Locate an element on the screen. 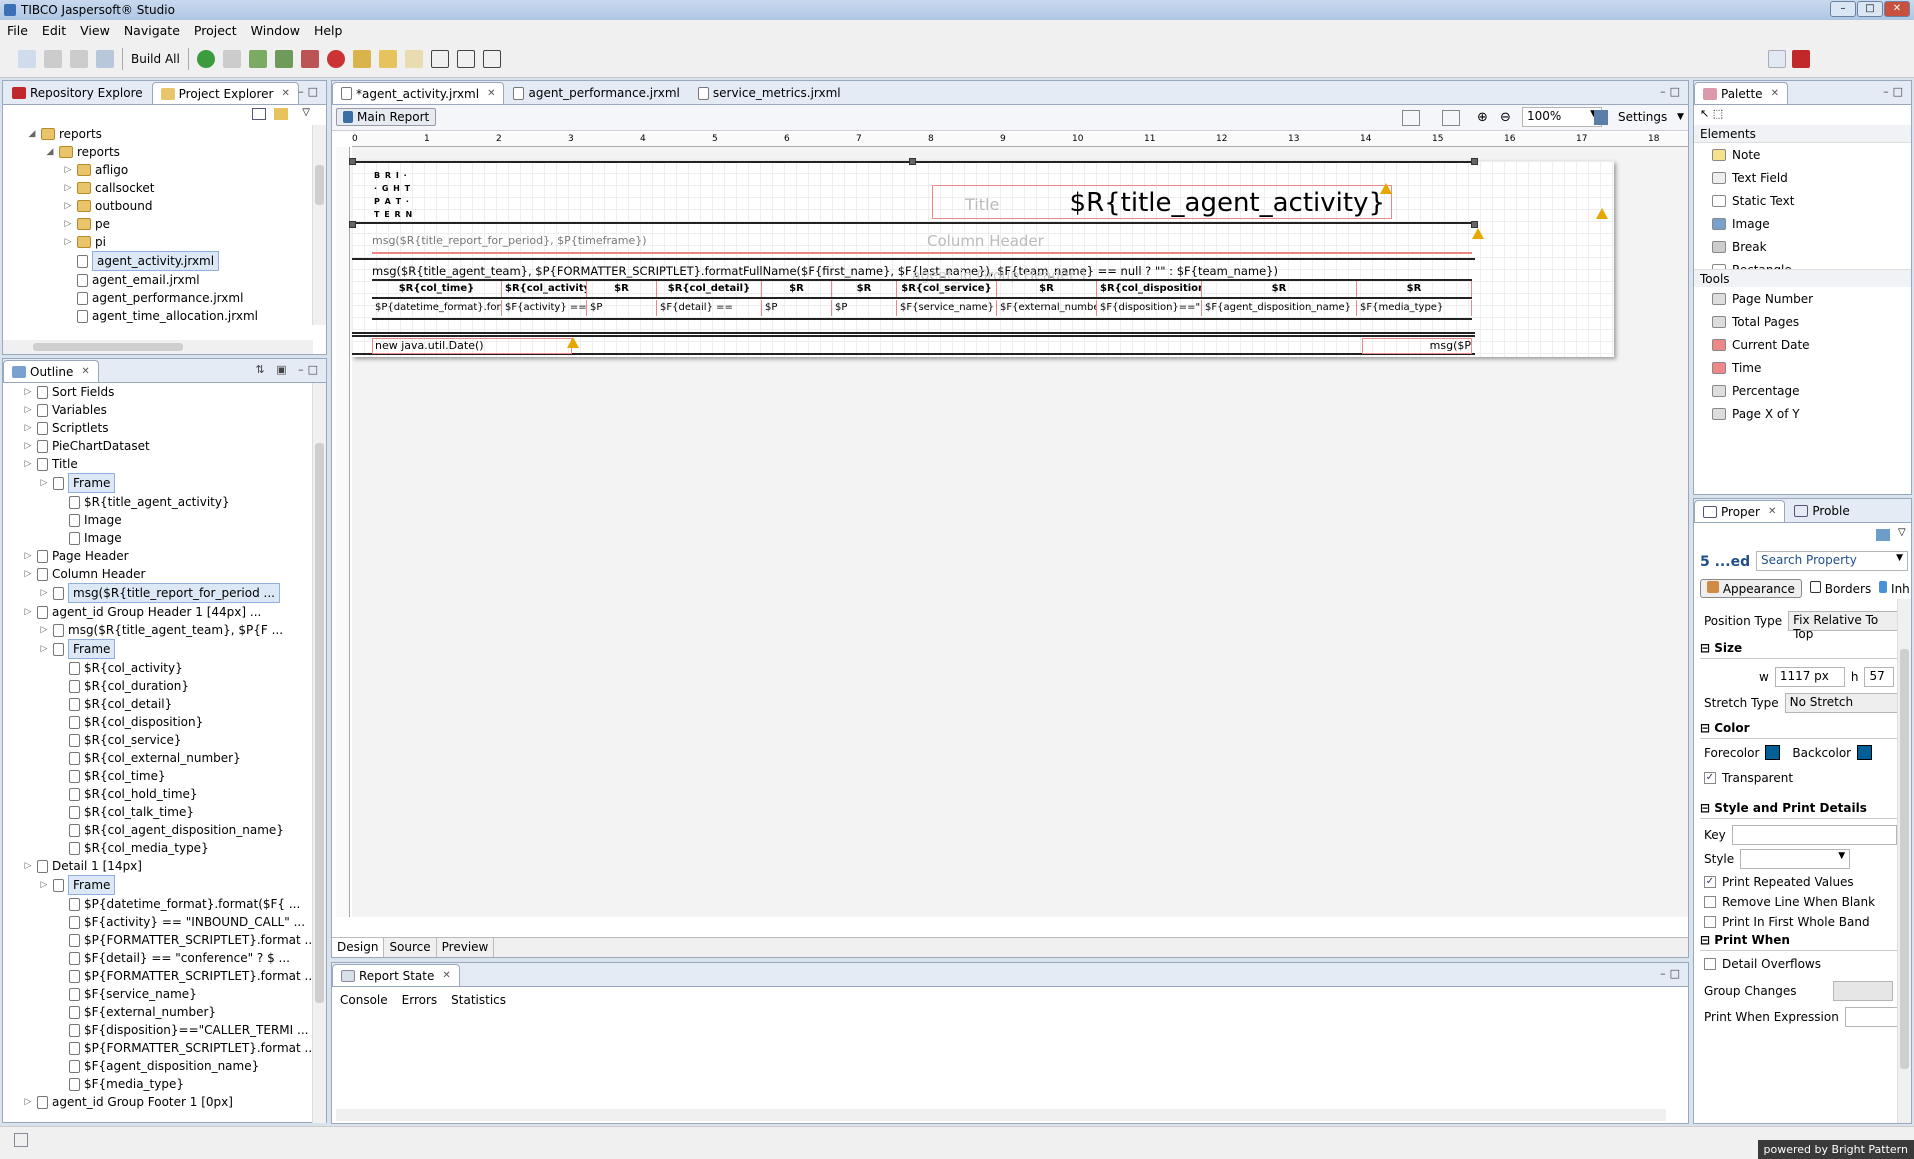  palette-item: Text Field is located at coordinates (1802, 177).